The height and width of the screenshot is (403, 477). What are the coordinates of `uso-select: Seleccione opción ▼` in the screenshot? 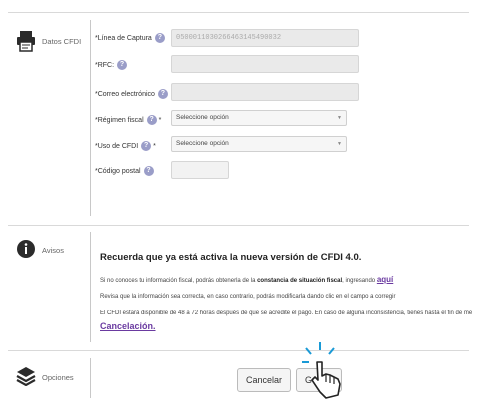 It's located at (259, 144).